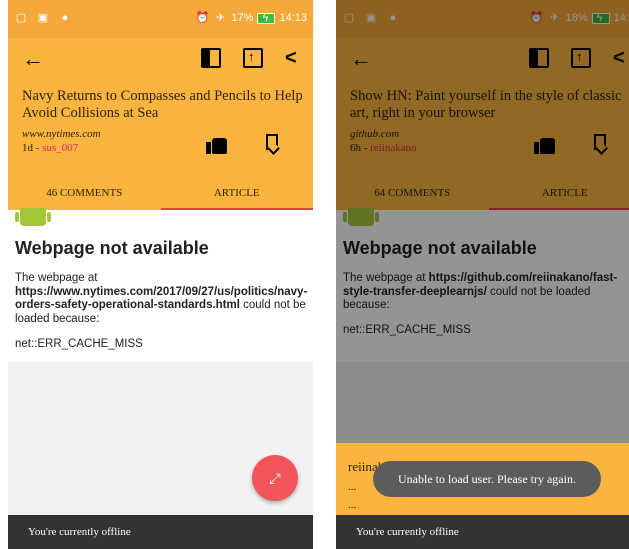 This screenshot has height=549, width=629. What do you see at coordinates (160, 19) in the screenshot?
I see `status-bar: ▢ ▣ ● ⏰ ✈ 17% 14:13` at bounding box center [160, 19].